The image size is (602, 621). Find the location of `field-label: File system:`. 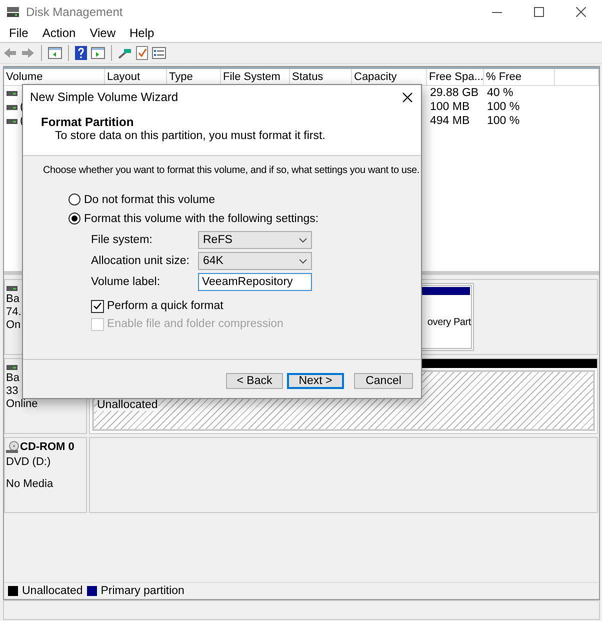

field-label: File system: is located at coordinates (122, 240).